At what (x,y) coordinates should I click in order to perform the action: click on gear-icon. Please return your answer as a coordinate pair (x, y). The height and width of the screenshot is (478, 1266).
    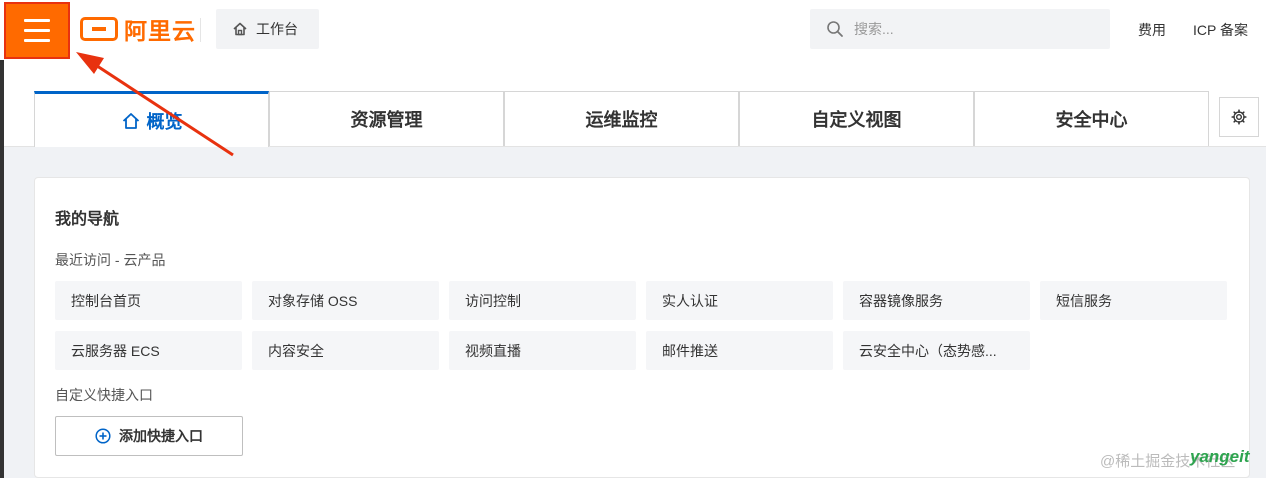
    Looking at the image, I should click on (1239, 117).